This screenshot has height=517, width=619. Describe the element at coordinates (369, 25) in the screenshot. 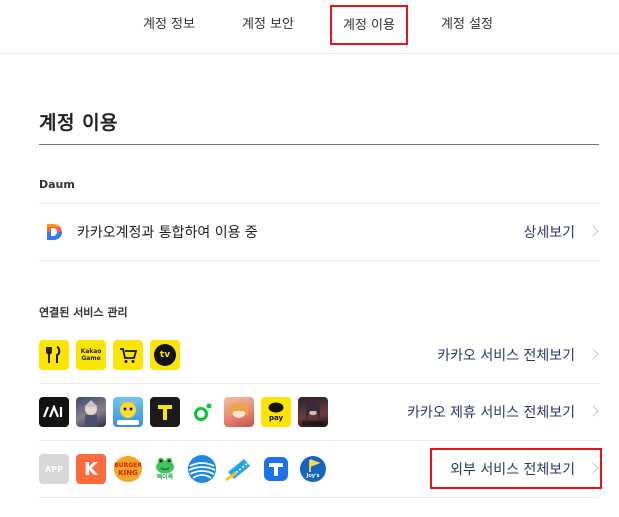

I see `tab-account-usage: 계정 이용` at that location.